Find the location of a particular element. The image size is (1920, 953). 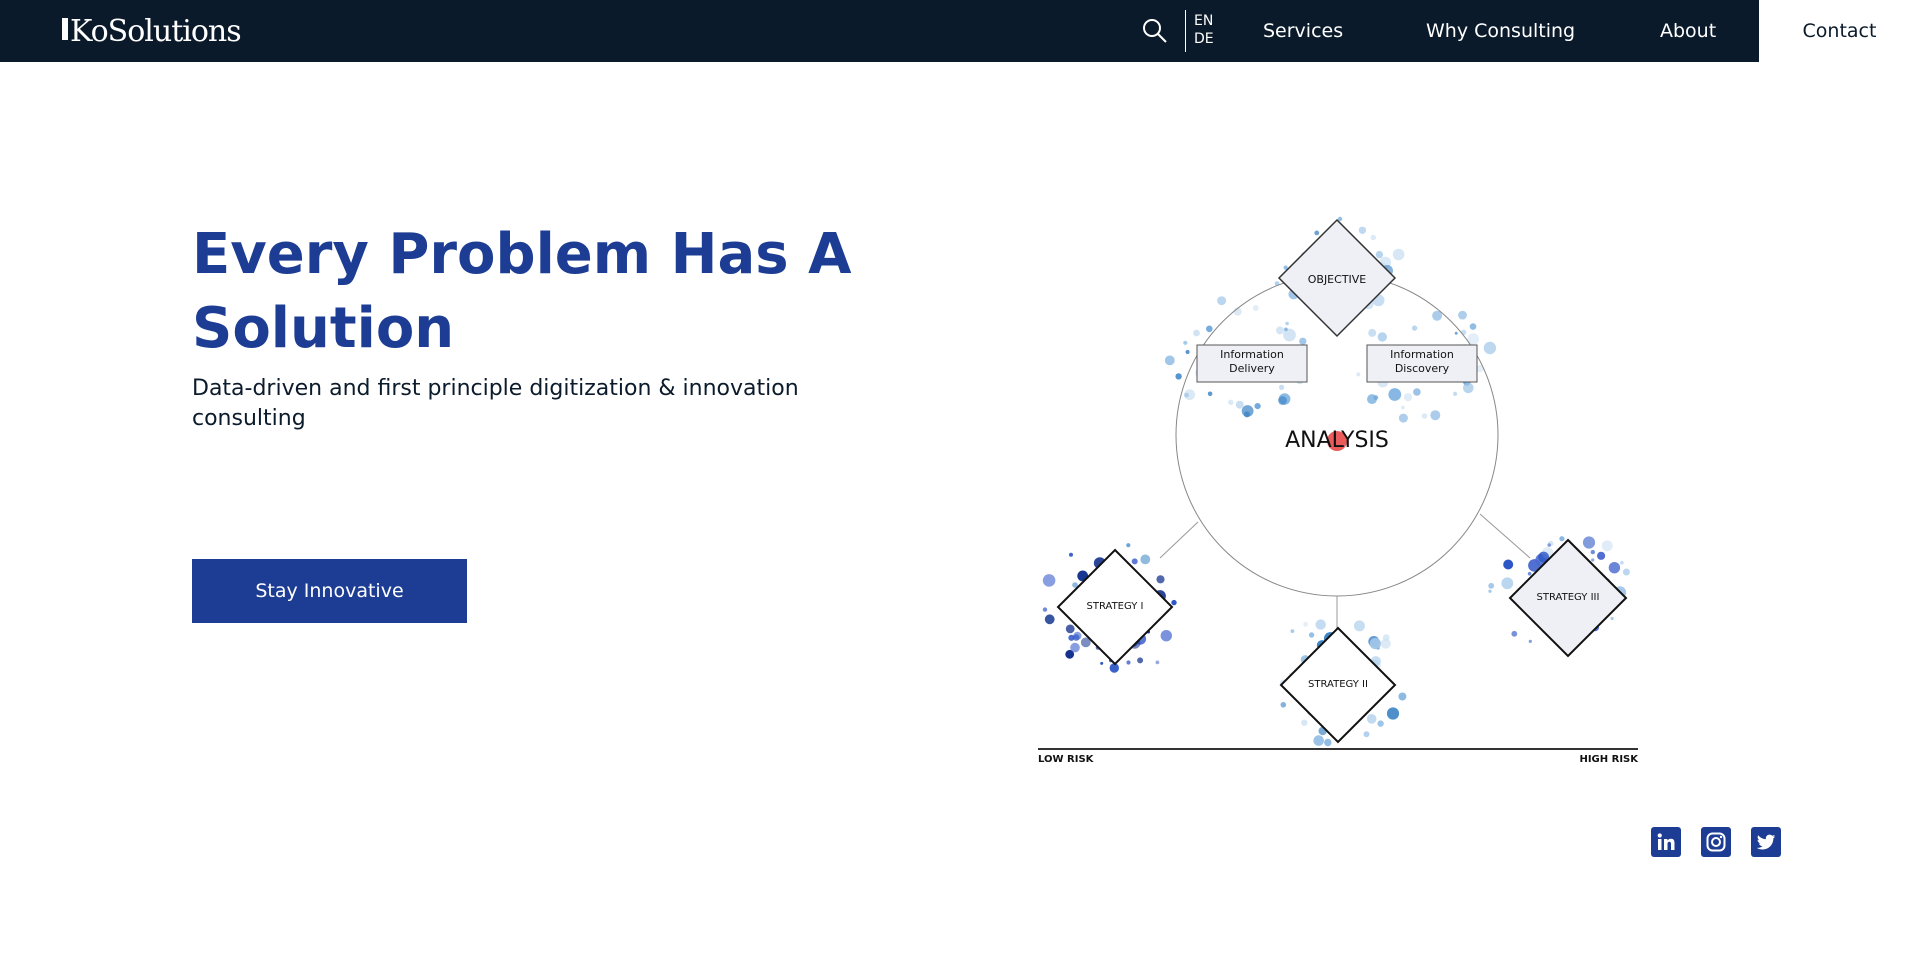

hero-title: Every Problem Has A Solution is located at coordinates (522, 291).